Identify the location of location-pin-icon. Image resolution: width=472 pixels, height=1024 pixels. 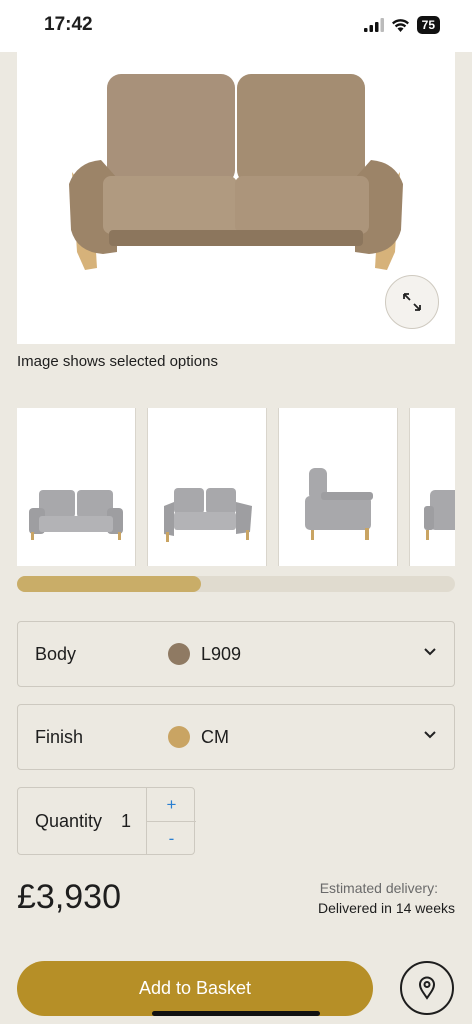
(427, 988).